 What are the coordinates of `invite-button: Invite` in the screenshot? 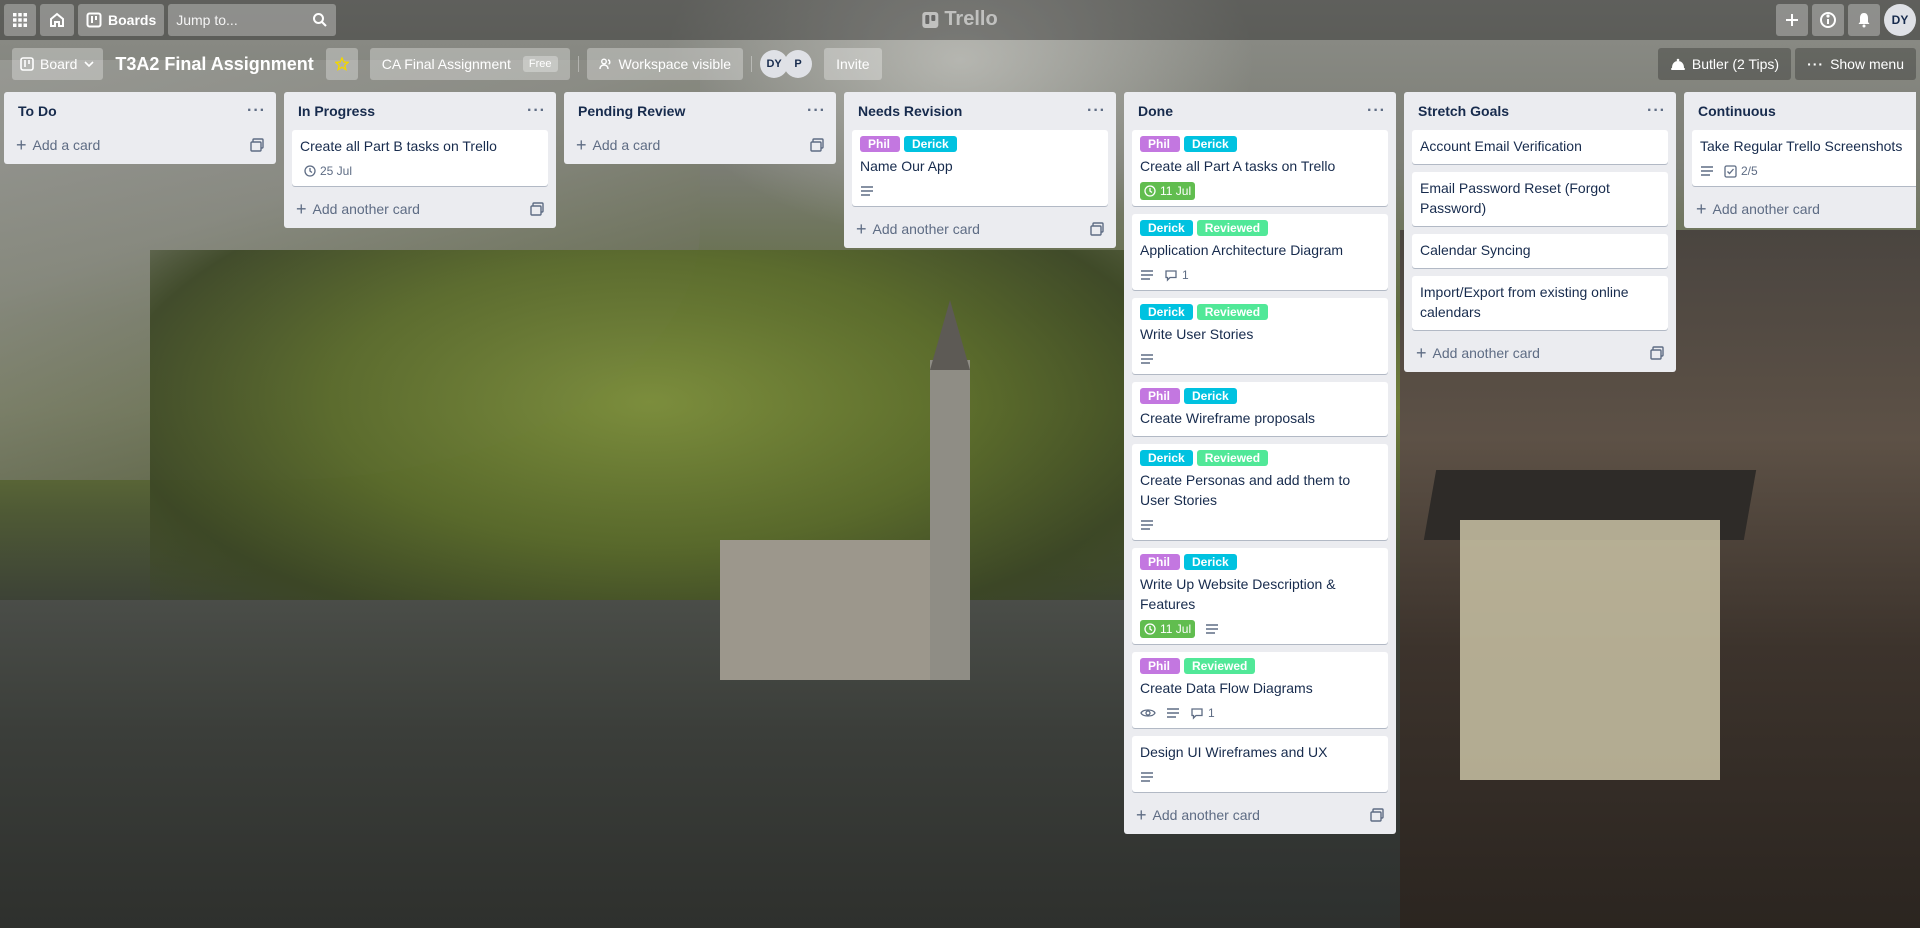 It's located at (853, 64).